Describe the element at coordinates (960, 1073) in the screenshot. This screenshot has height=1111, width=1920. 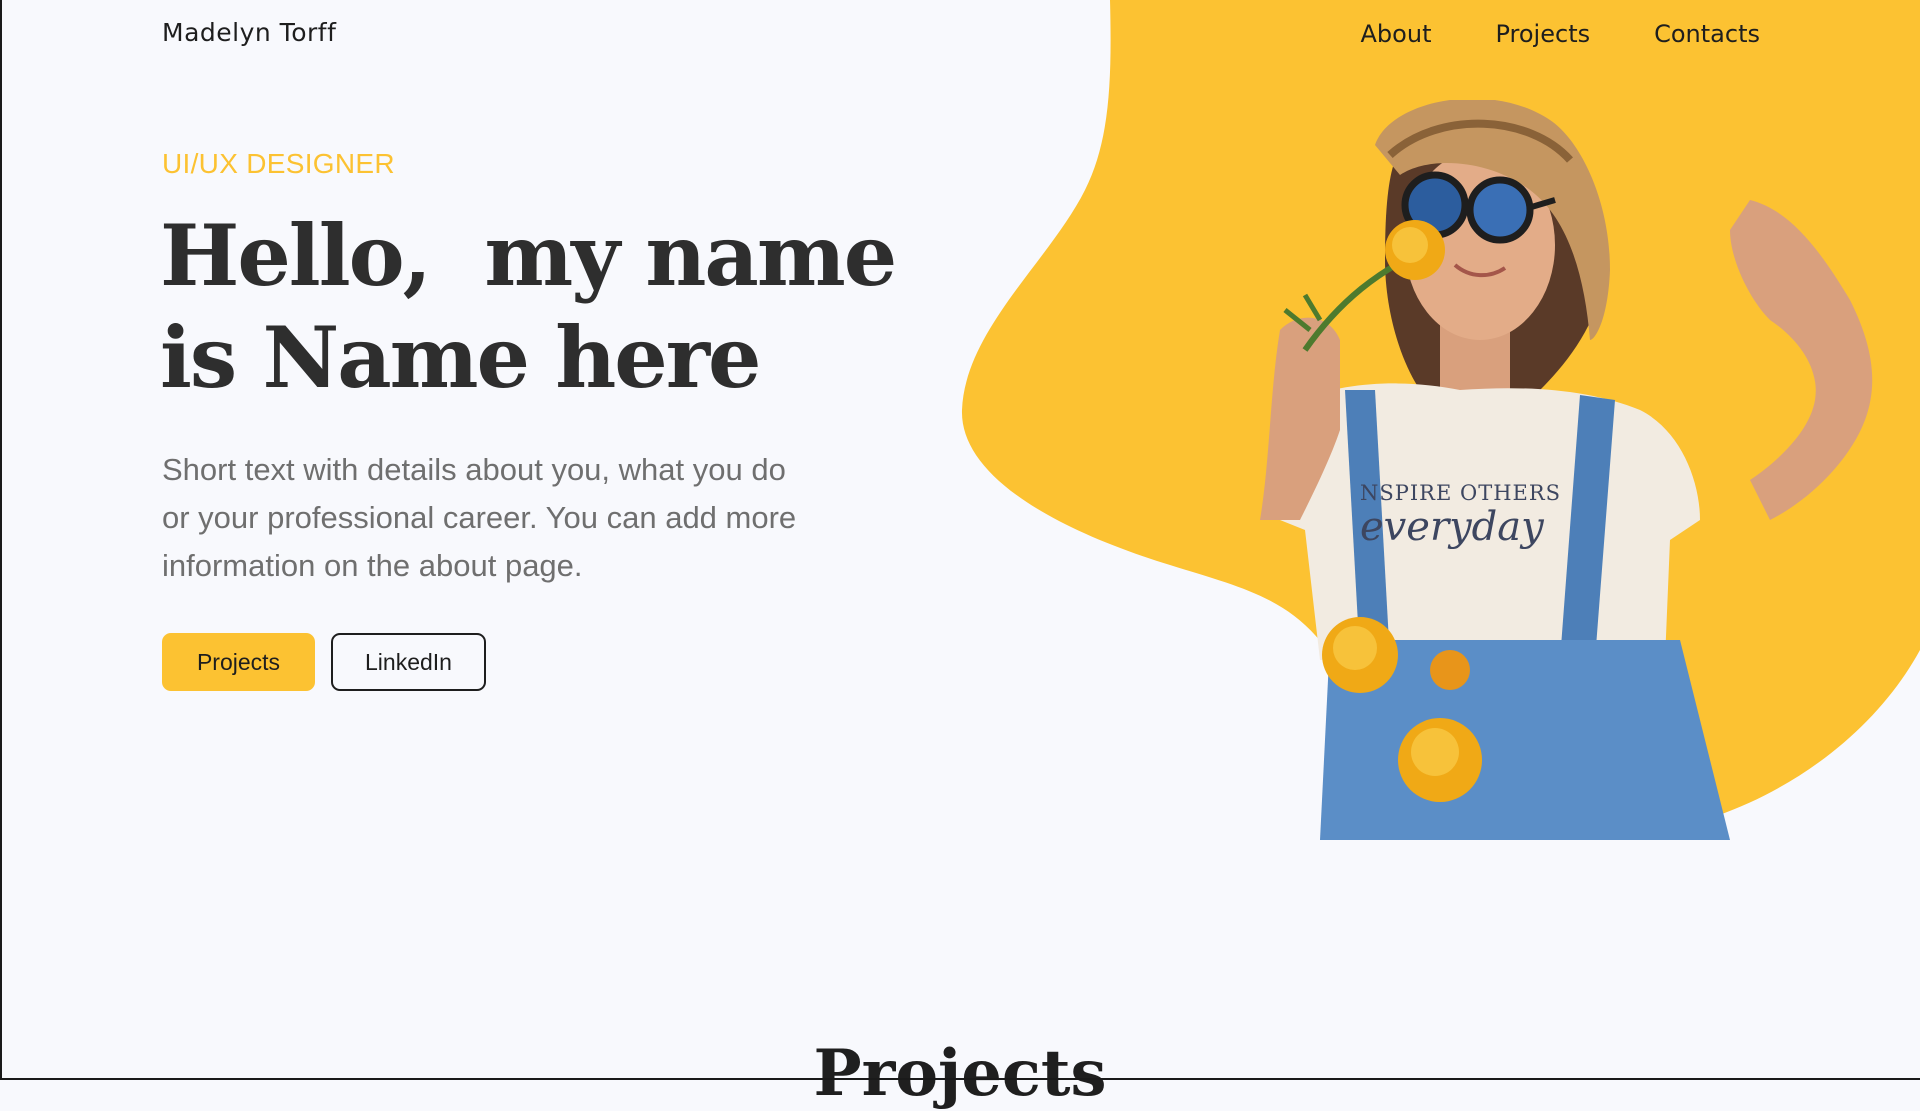
I see `projects-section-title: Projects` at that location.